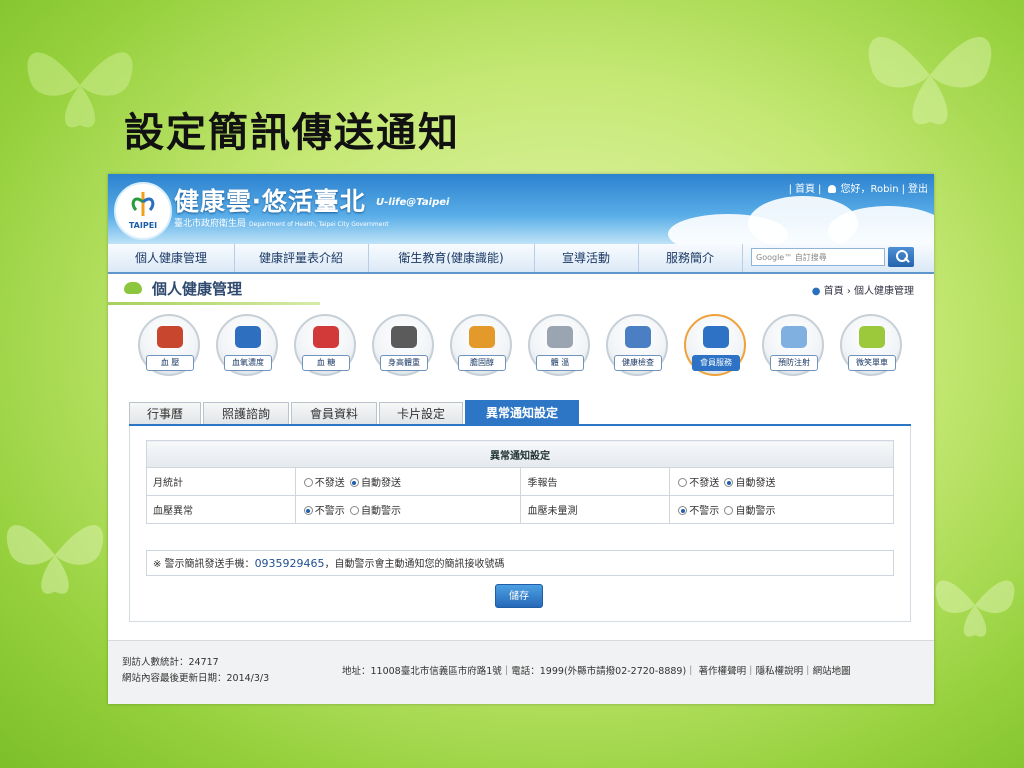 The height and width of the screenshot is (768, 1024). What do you see at coordinates (586, 258) in the screenshot?
I see `nav-item-campaigns: 宣導活動` at bounding box center [586, 258].